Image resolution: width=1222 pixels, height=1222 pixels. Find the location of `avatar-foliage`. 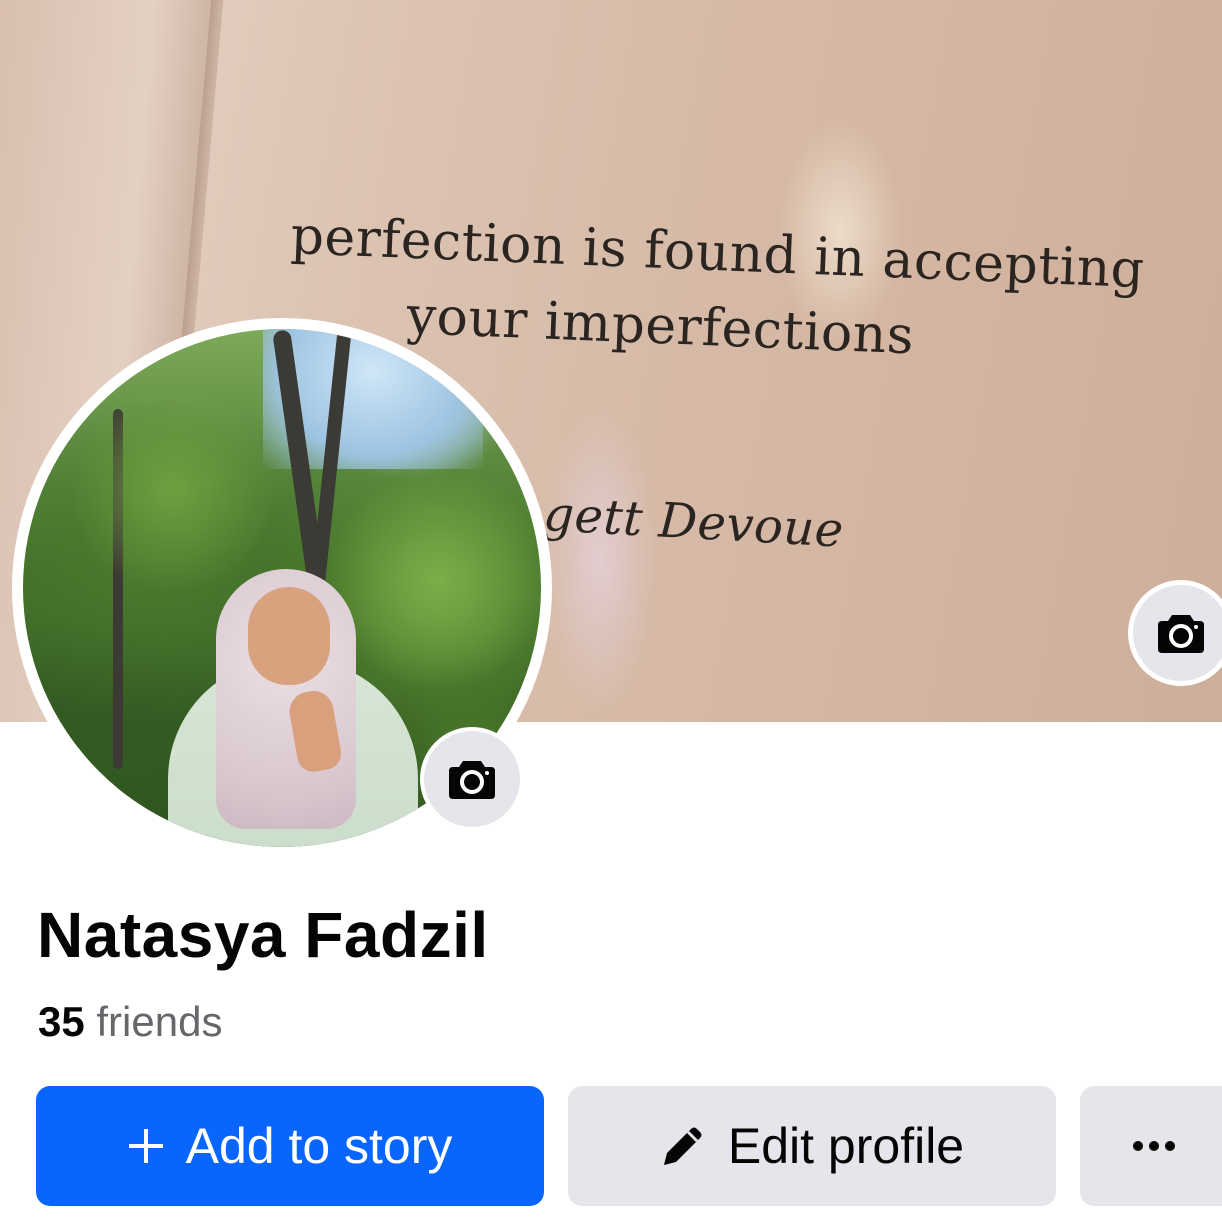

avatar-foliage is located at coordinates (173, 489).